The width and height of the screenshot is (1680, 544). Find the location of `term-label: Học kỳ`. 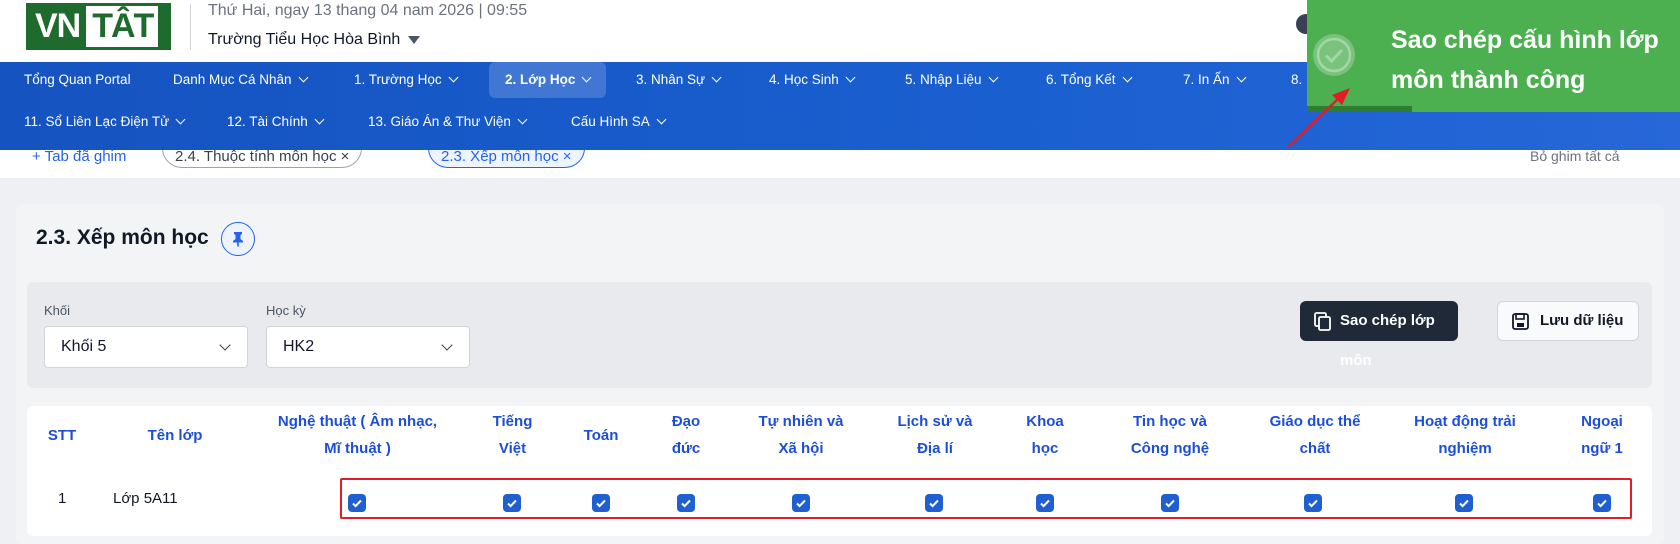

term-label: Học kỳ is located at coordinates (286, 310).